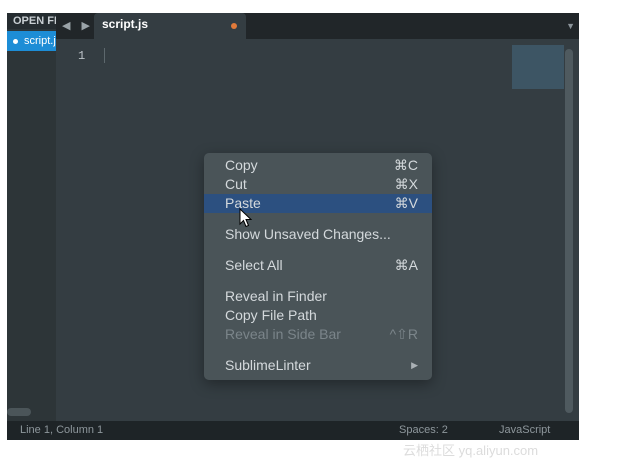 The height and width of the screenshot is (468, 622). Describe the element at coordinates (318, 315) in the screenshot. I see `menu-item-copy-file-path: Copy File Path` at that location.